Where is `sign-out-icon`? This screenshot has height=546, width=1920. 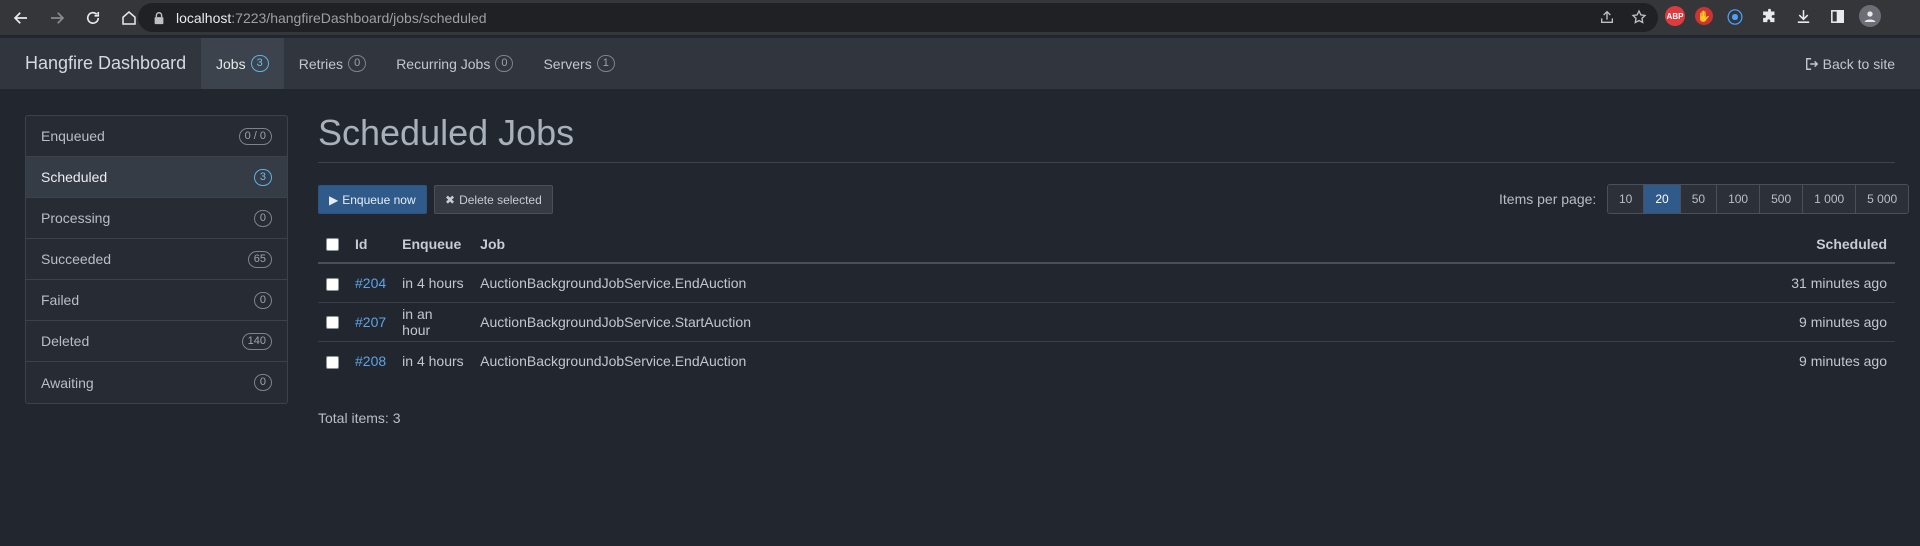
sign-out-icon is located at coordinates (1812, 64).